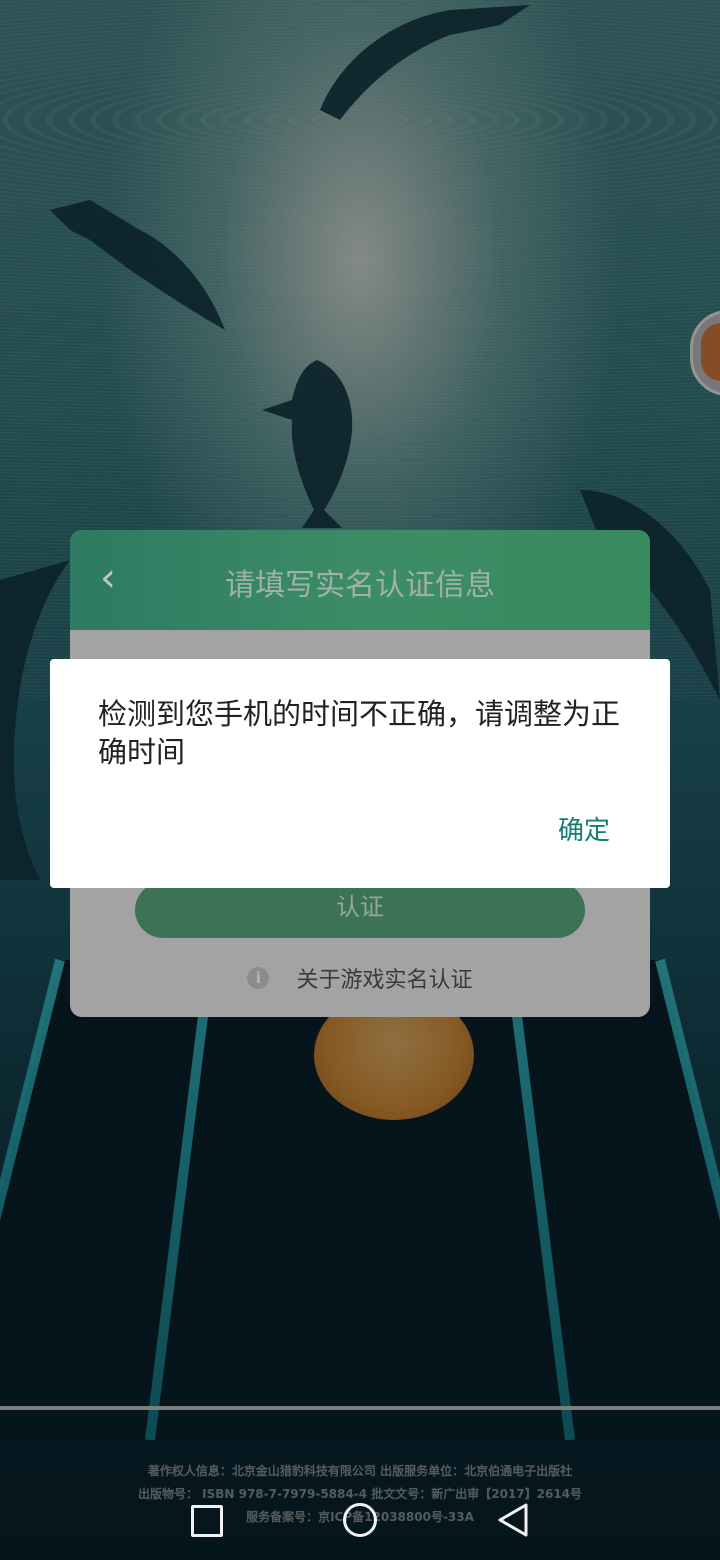 This screenshot has height=1560, width=720. Describe the element at coordinates (360, 910) in the screenshot. I see `verify-button: 认证` at that location.